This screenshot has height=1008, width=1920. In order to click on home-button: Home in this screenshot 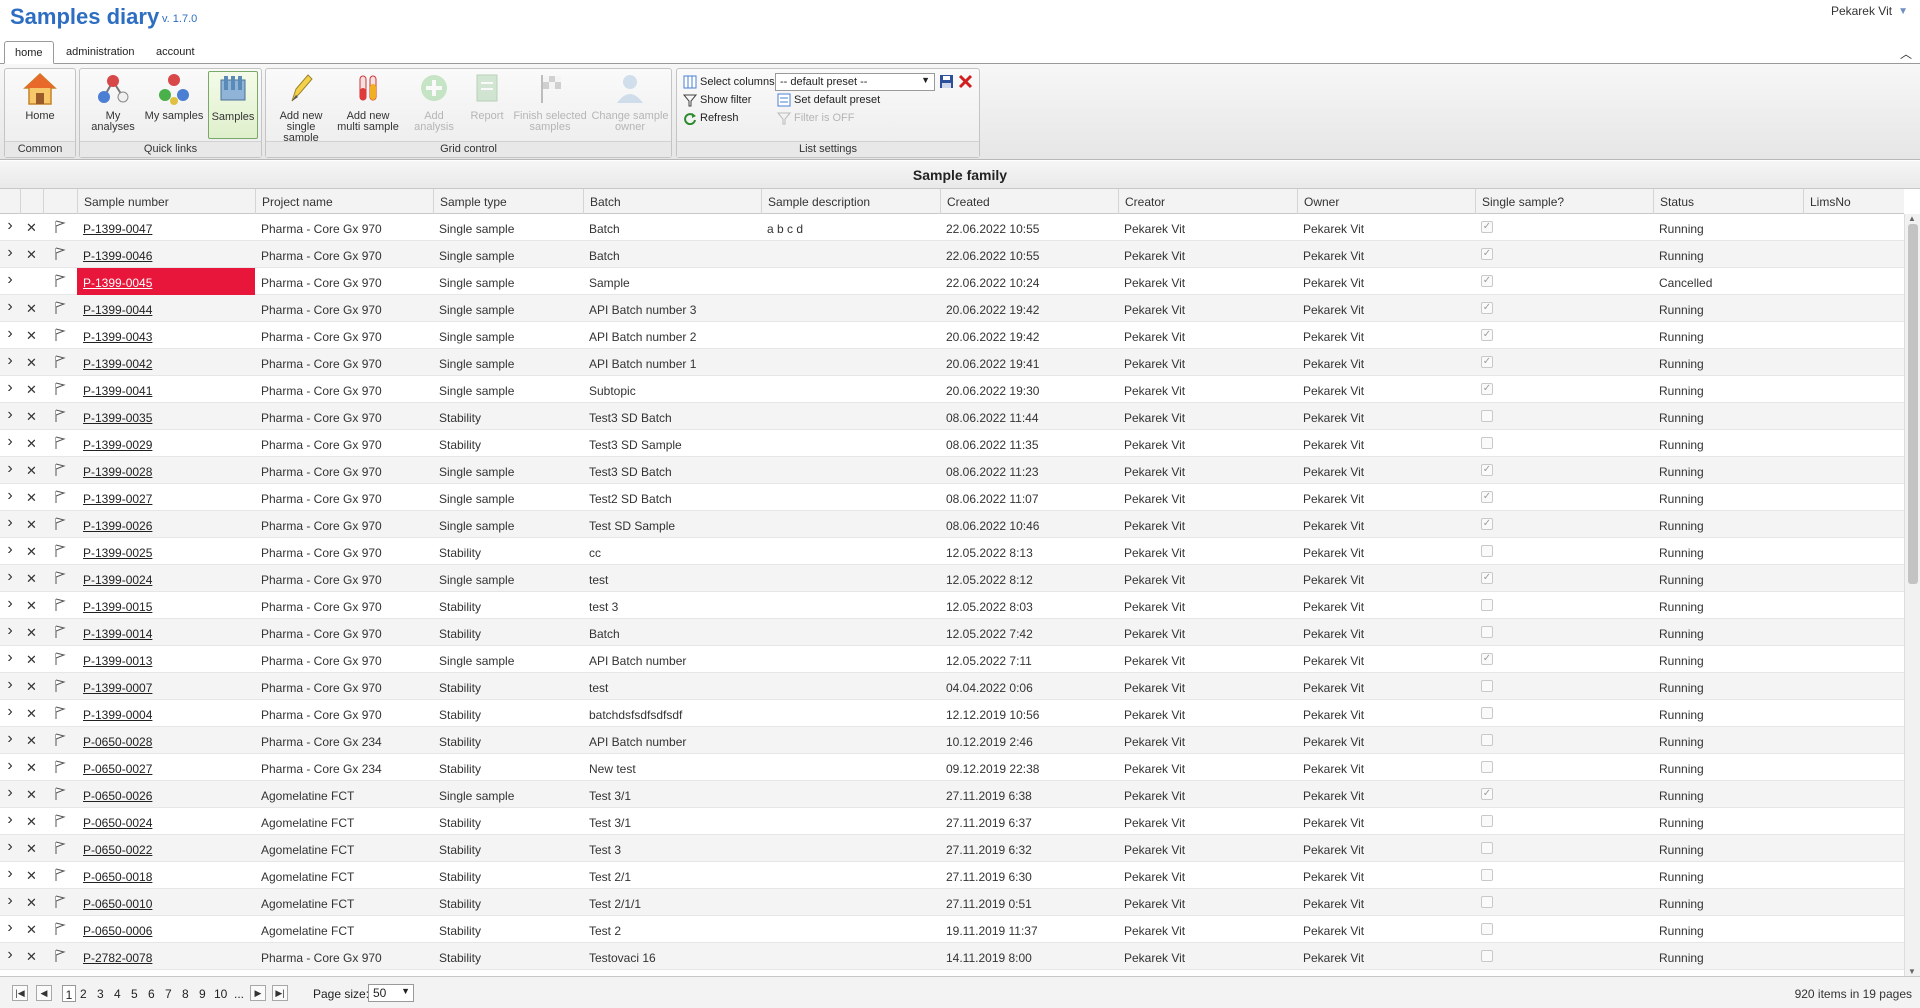, I will do `click(40, 105)`.